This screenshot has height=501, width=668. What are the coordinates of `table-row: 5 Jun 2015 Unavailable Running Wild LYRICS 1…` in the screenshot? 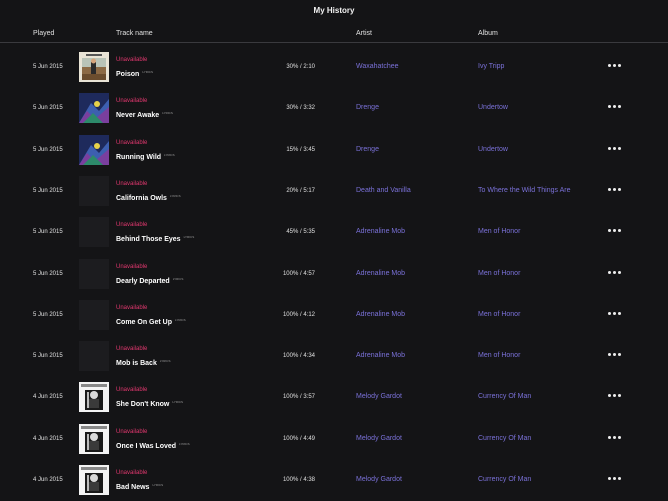 It's located at (334, 150).